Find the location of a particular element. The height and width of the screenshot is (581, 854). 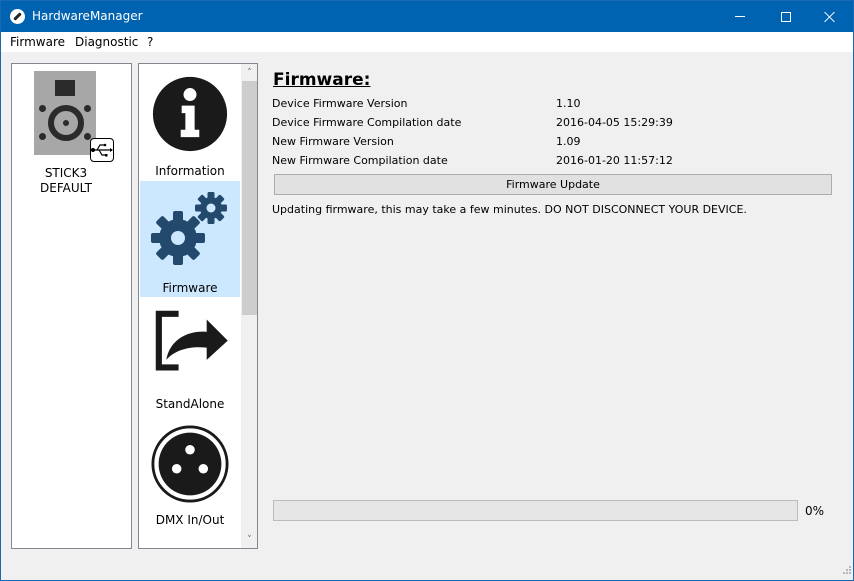

info-value: 1.10 is located at coordinates (568, 103).